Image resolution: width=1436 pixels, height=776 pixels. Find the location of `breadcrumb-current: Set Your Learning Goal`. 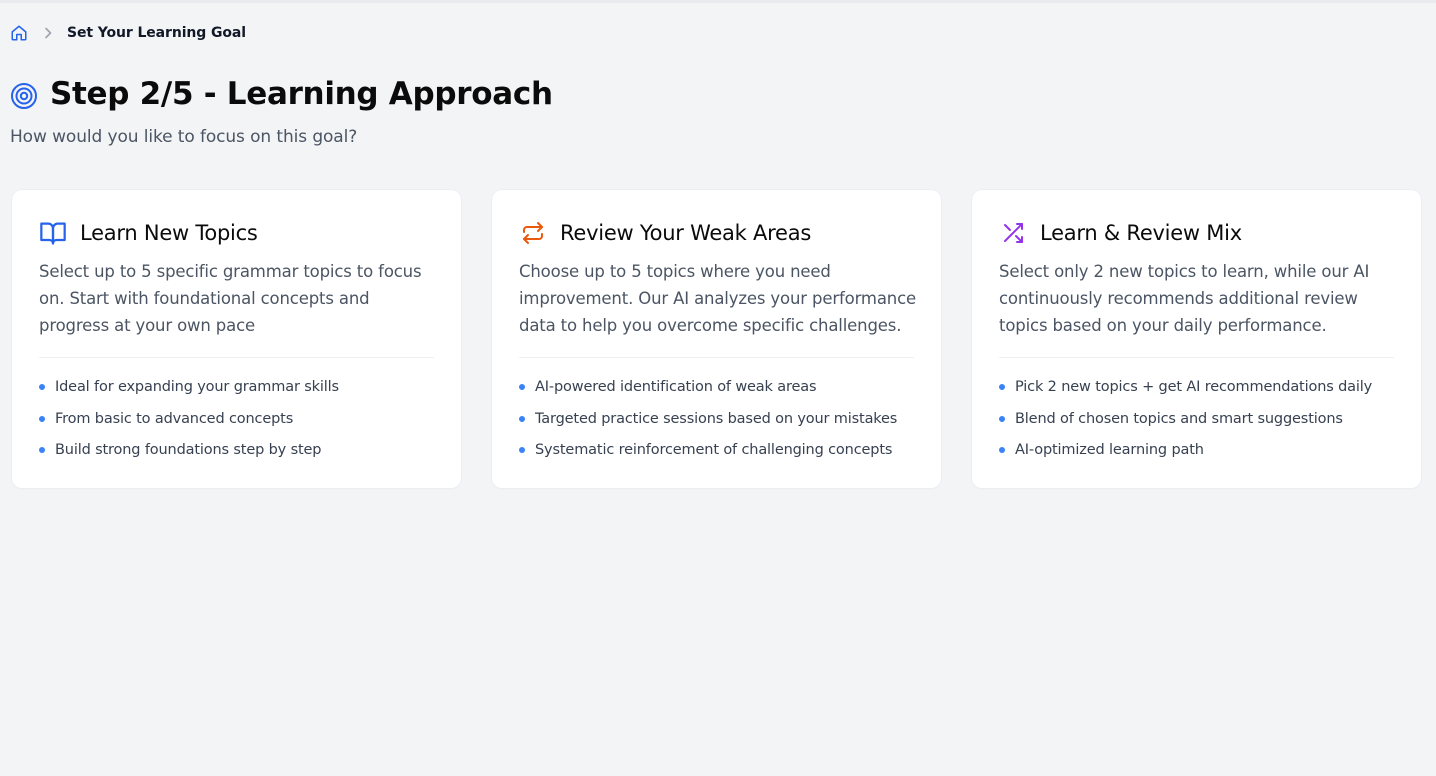

breadcrumb-current: Set Your Learning Goal is located at coordinates (156, 33).